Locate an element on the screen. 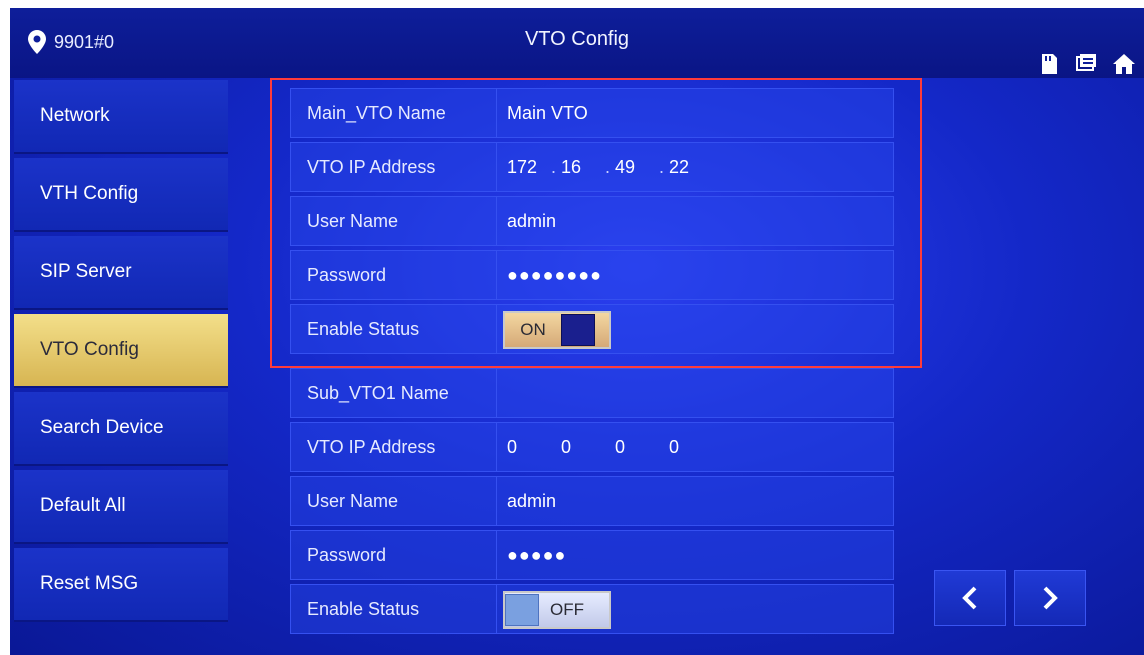 This screenshot has width=1144, height=655. ip-octet: 16 is located at coordinates (583, 167).